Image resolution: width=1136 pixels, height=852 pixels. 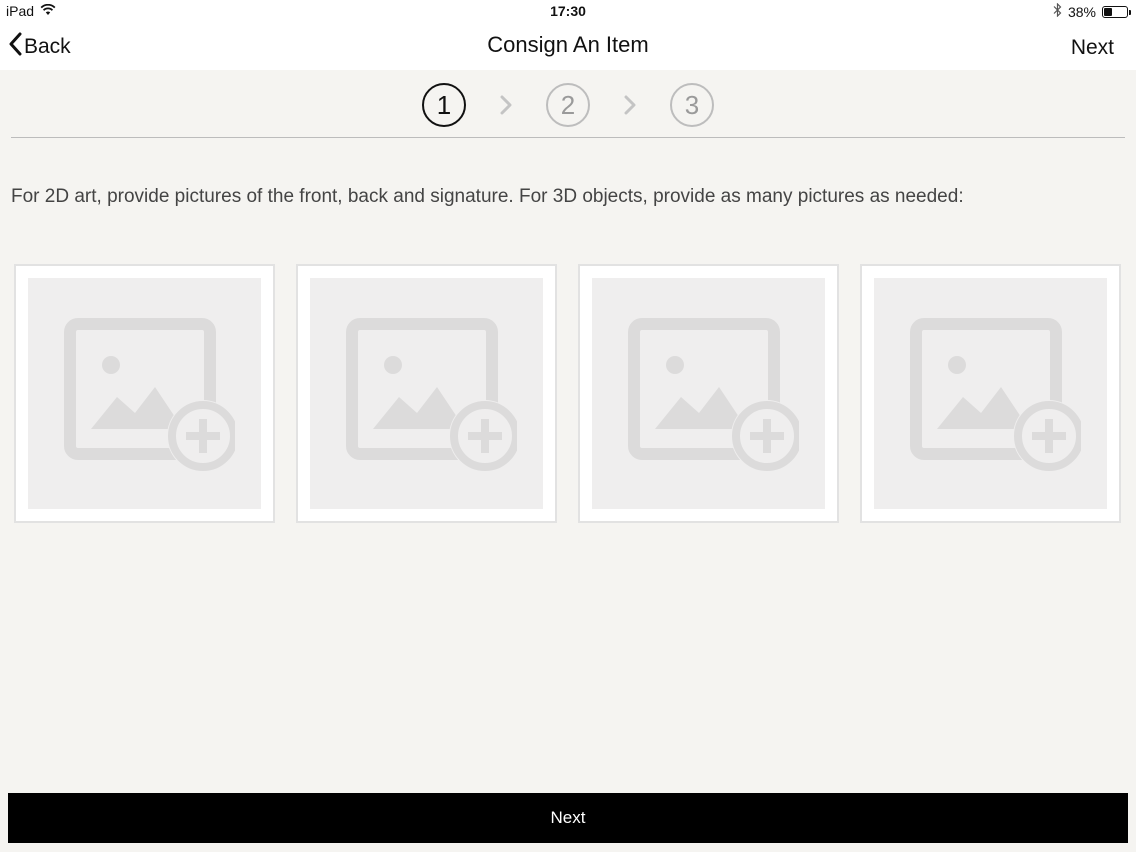 What do you see at coordinates (1057, 11) in the screenshot?
I see `bluetooth-icon` at bounding box center [1057, 11].